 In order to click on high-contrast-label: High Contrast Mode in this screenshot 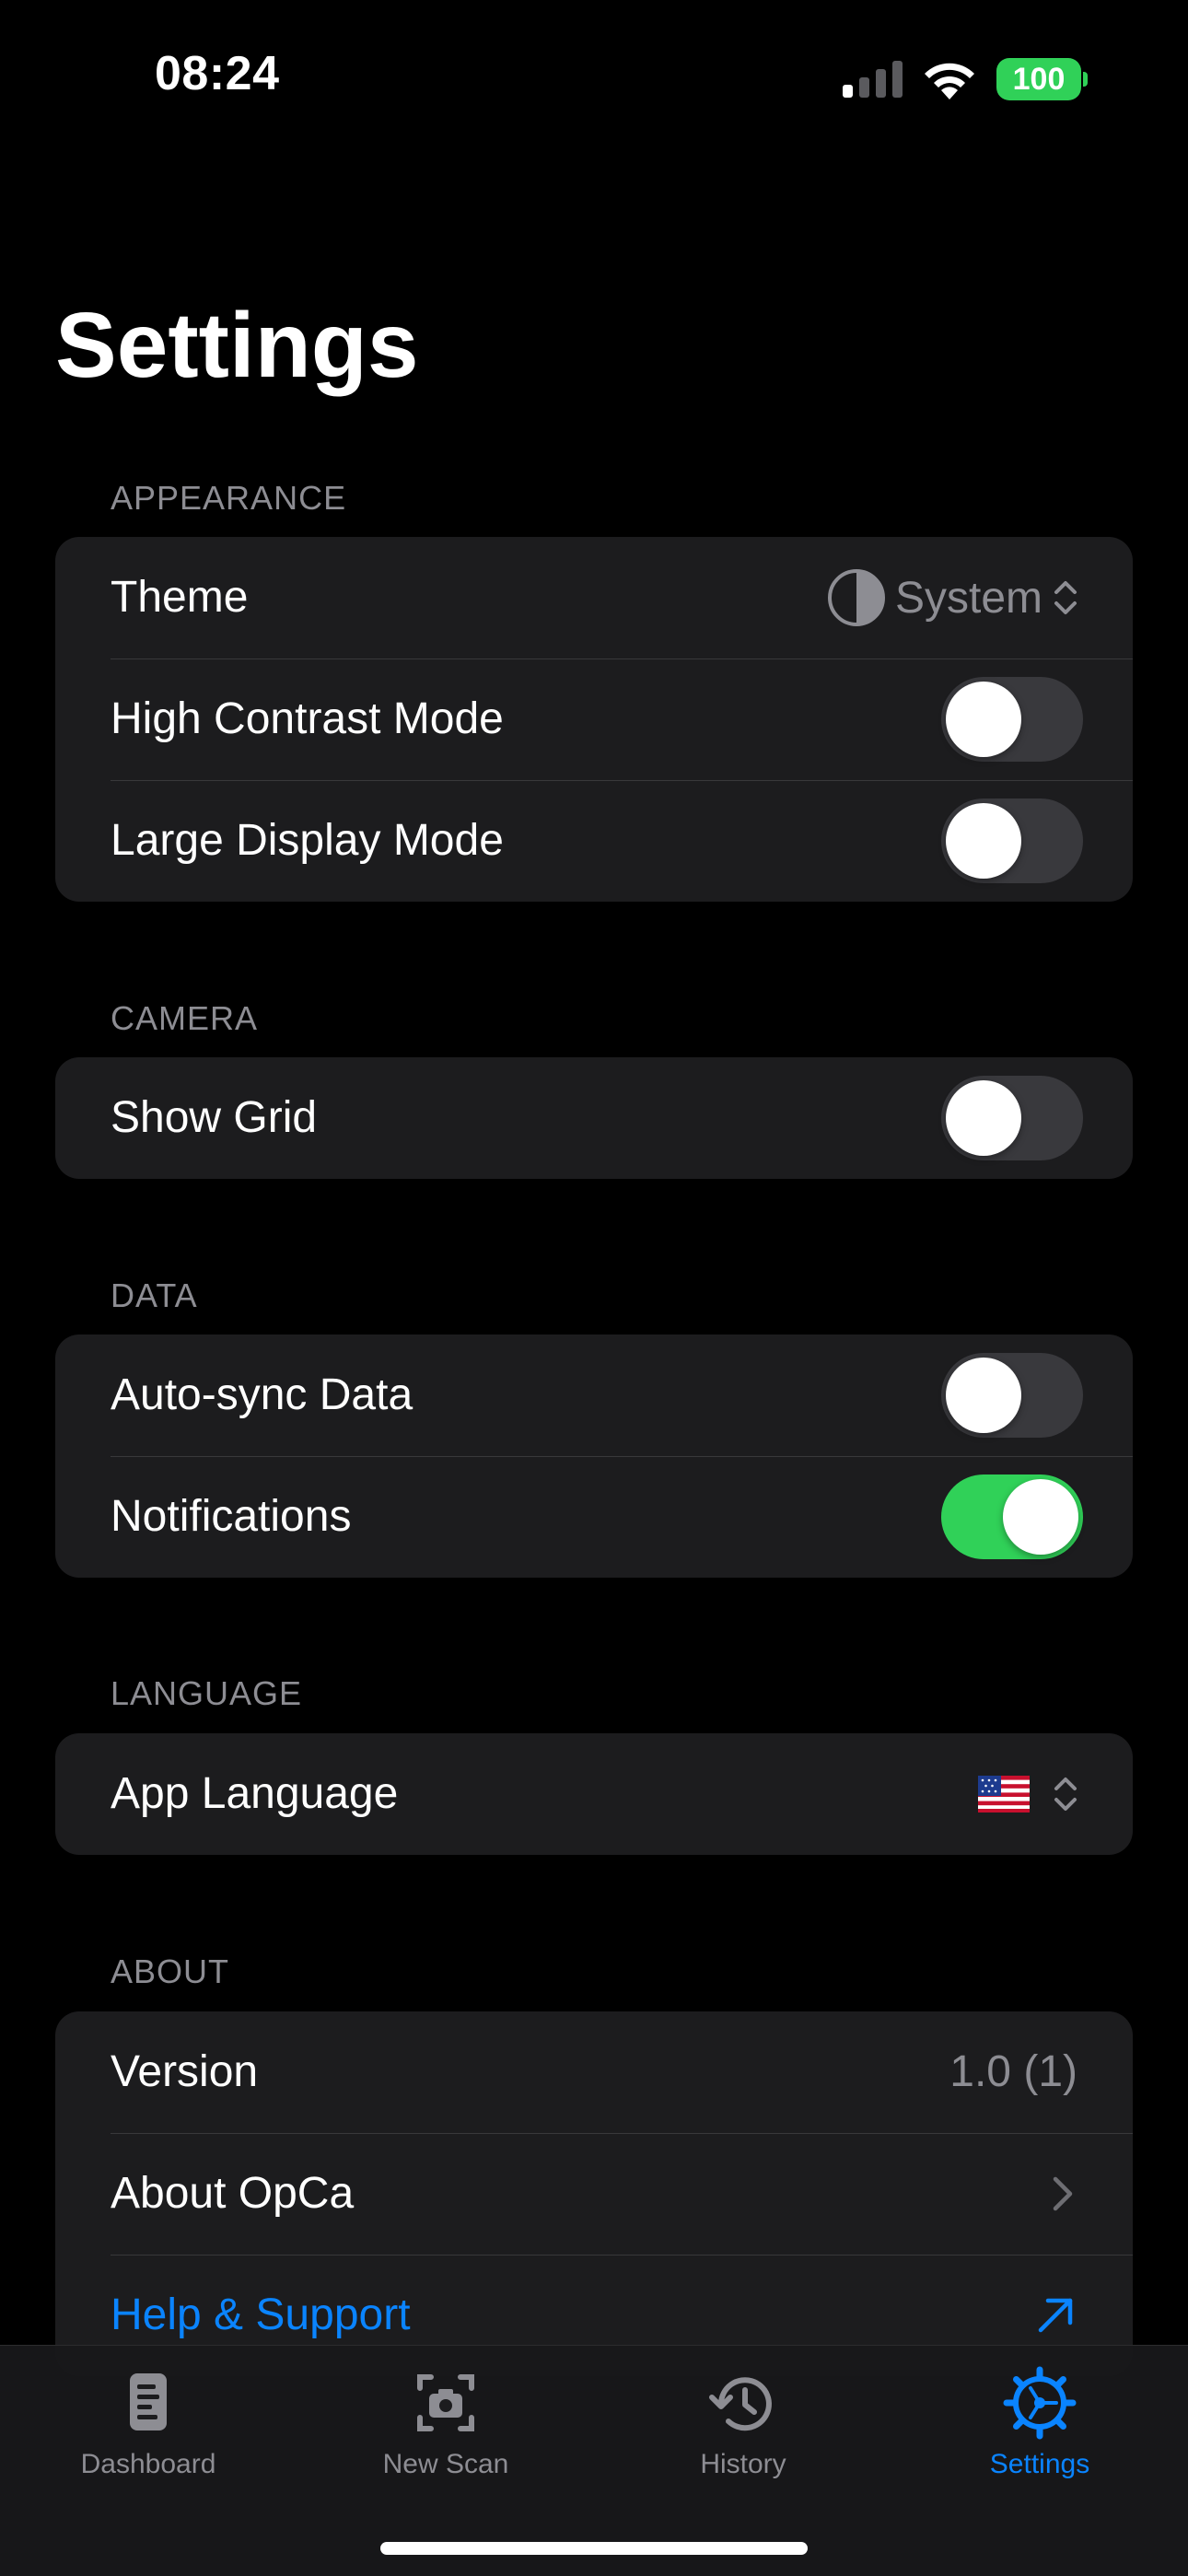, I will do `click(307, 718)`.